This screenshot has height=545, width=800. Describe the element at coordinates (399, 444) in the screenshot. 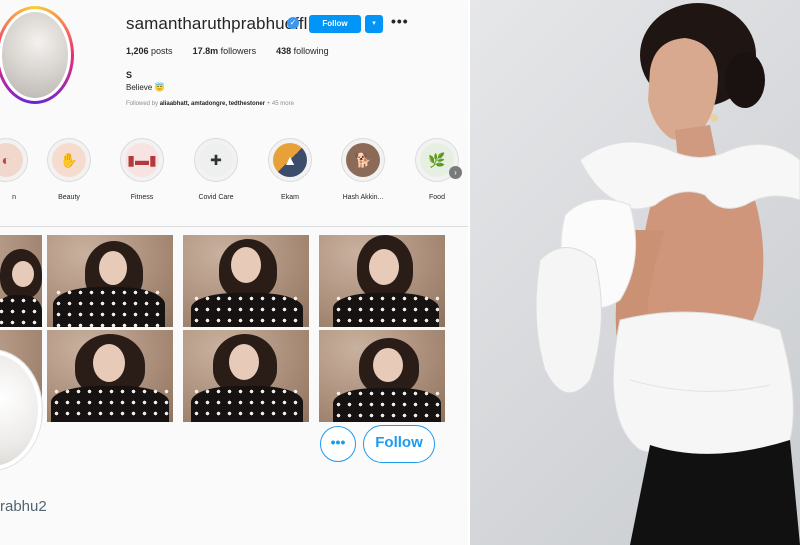

I see `twitter-follow-button: Follow` at that location.